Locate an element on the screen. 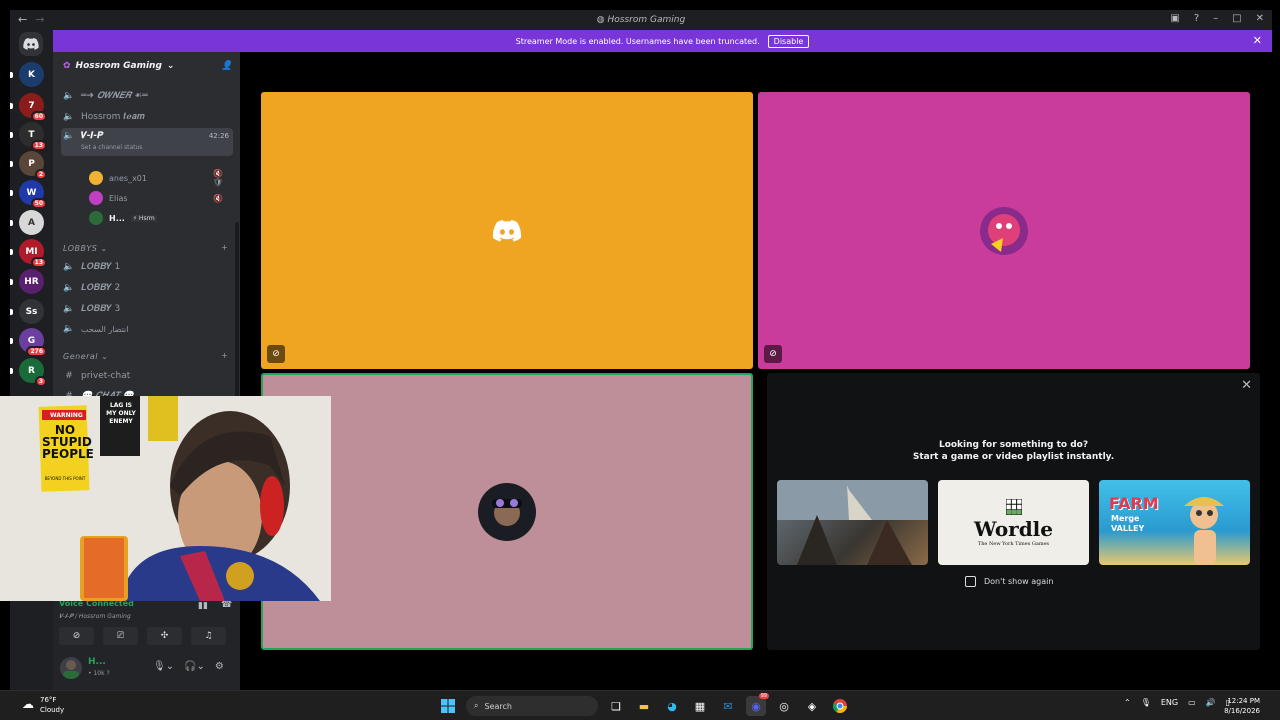 The height and width of the screenshot is (720, 1280). disable-button: Disable is located at coordinates (788, 41).